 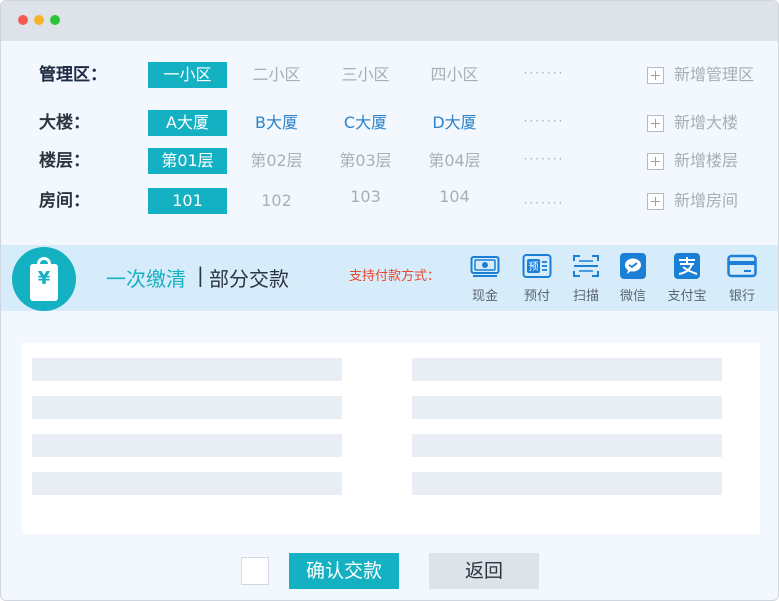 What do you see at coordinates (276, 123) in the screenshot?
I see `option-building-b: B大厦` at bounding box center [276, 123].